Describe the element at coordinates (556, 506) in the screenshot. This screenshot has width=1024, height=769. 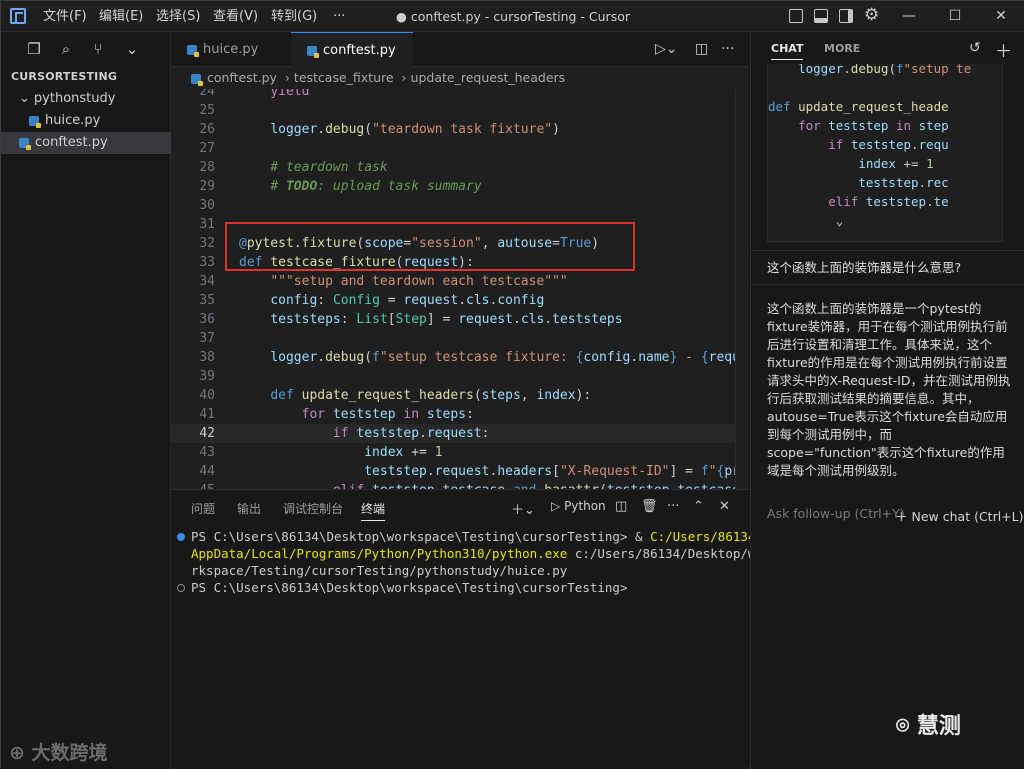
I see `terminal-shell-icon: ▷` at that location.